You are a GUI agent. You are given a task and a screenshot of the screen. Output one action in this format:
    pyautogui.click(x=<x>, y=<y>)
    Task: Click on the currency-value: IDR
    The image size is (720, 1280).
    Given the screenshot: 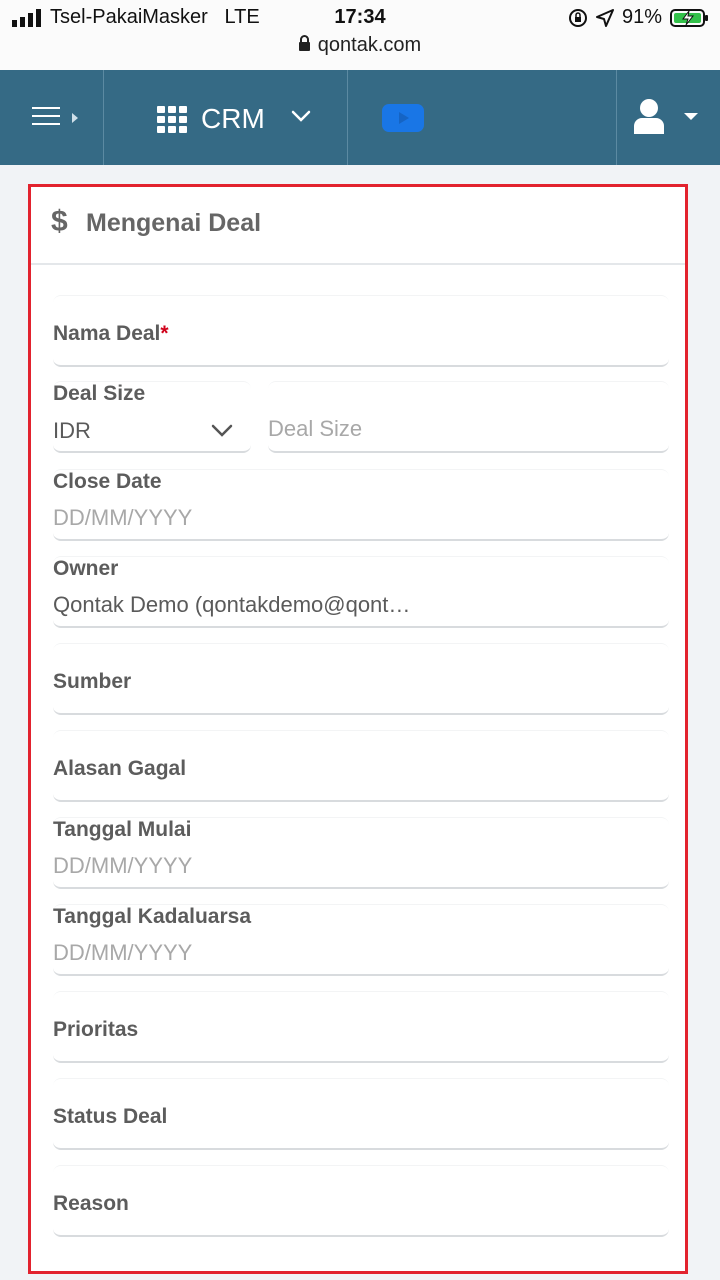 What is the action you would take?
    pyautogui.click(x=72, y=430)
    